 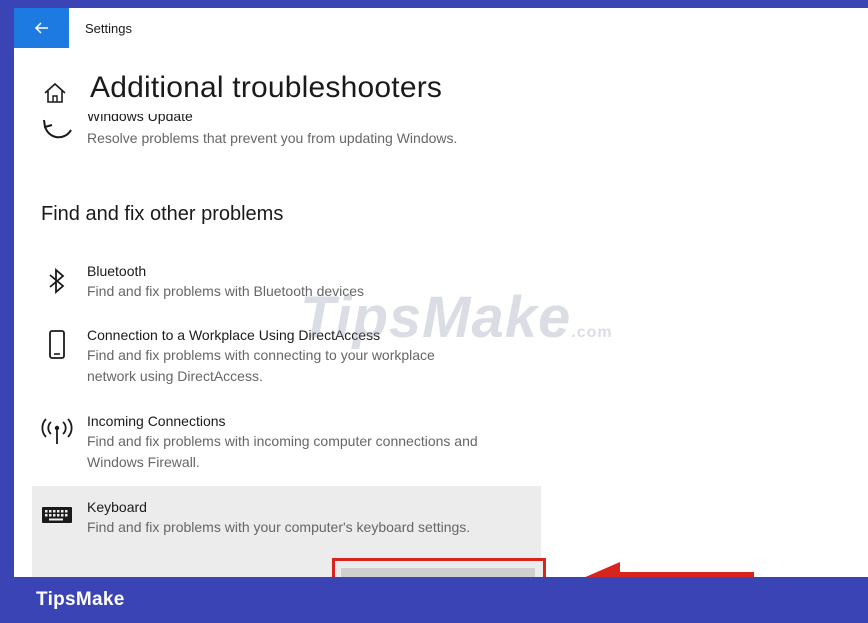 What do you see at coordinates (434, 4) in the screenshot?
I see `frame-top` at bounding box center [434, 4].